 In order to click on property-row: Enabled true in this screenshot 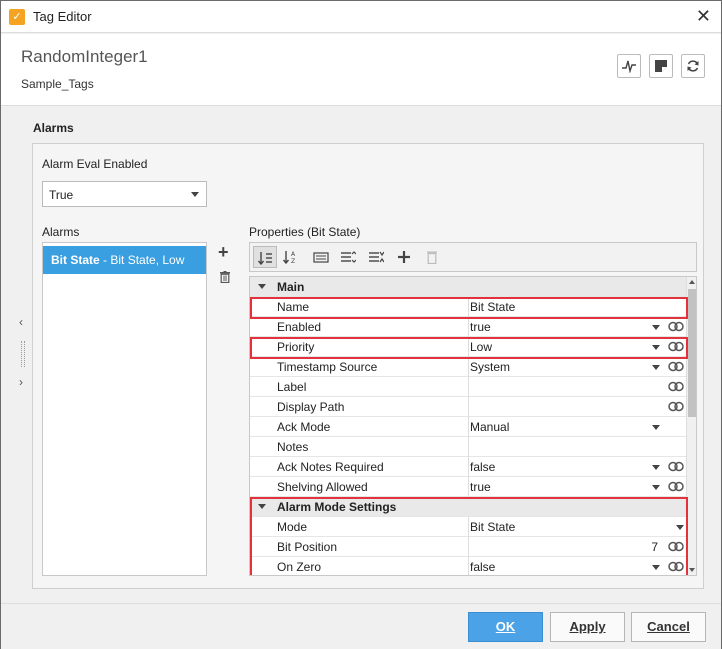, I will do `click(468, 327)`.